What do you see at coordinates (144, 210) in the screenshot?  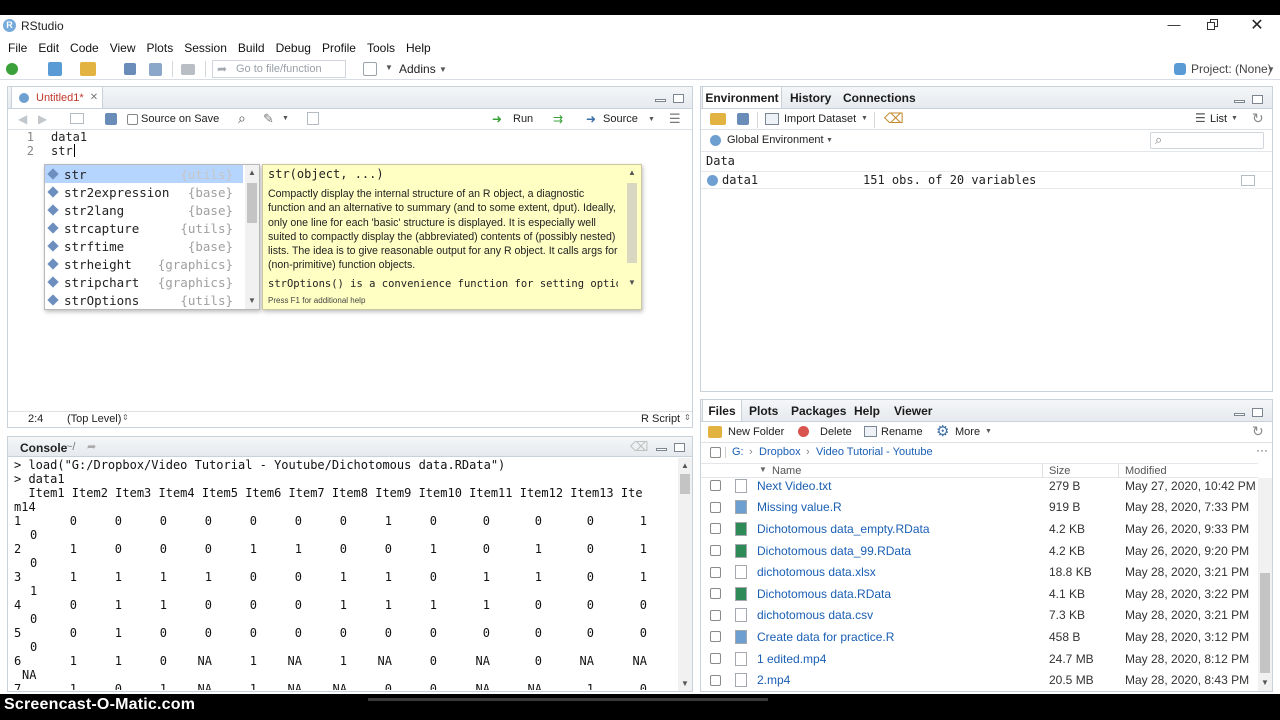 I see `completion-item: str2lang {base}` at bounding box center [144, 210].